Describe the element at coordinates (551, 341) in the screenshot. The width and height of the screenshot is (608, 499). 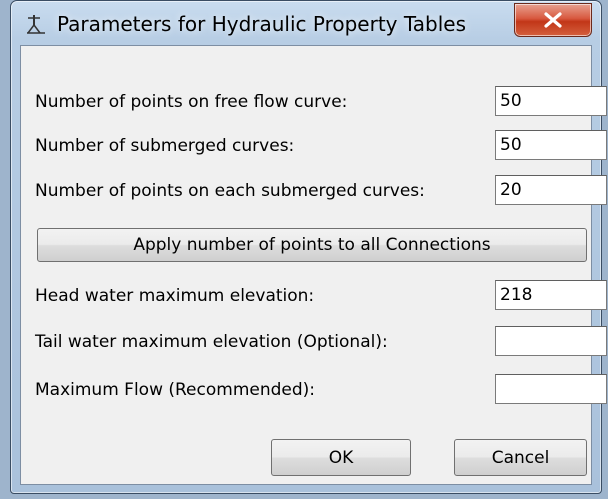
I see `tail-water-max-input` at that location.